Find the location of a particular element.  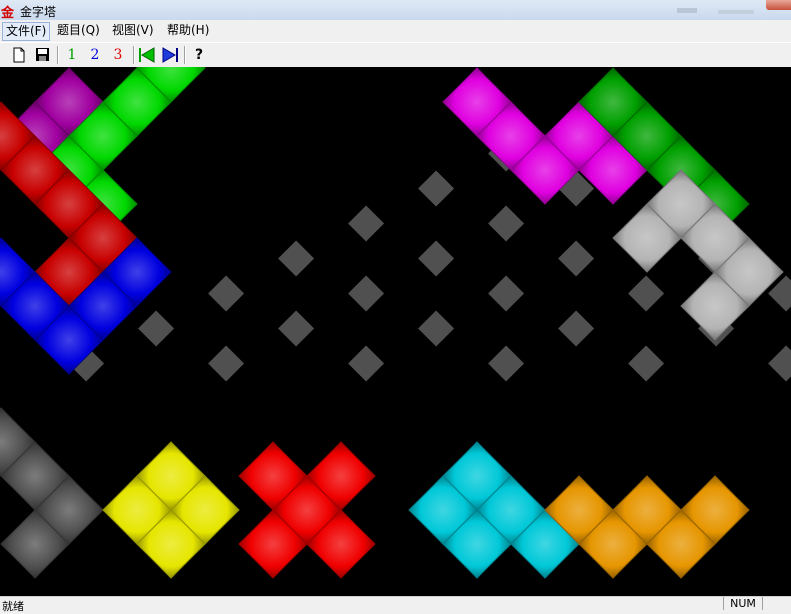

minimize-button is located at coordinates (687, 10).